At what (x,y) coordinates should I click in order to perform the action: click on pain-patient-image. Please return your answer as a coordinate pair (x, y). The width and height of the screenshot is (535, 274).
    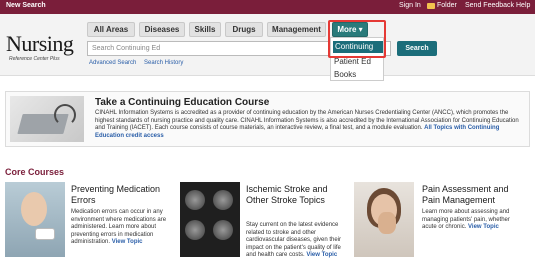
    Looking at the image, I should click on (384, 219).